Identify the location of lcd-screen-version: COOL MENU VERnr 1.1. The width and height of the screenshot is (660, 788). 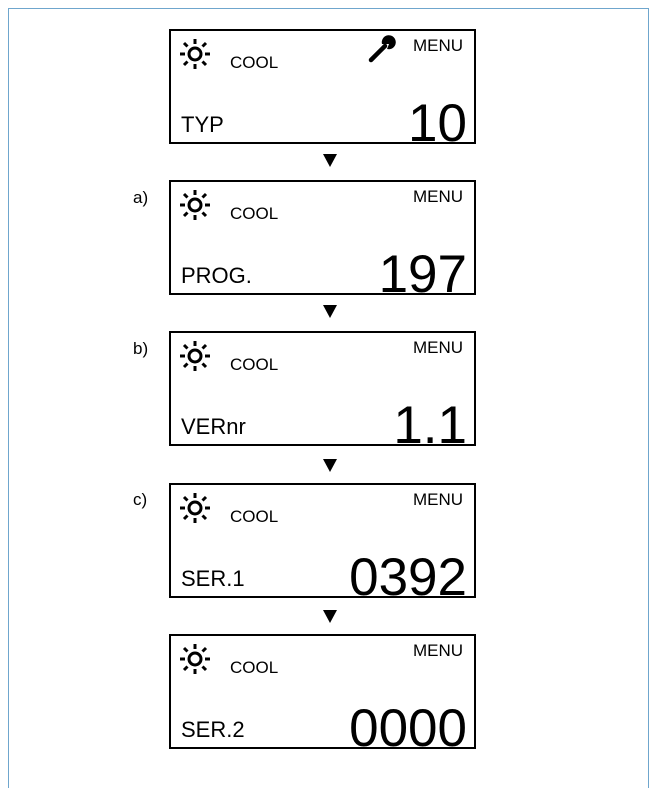
(322, 391).